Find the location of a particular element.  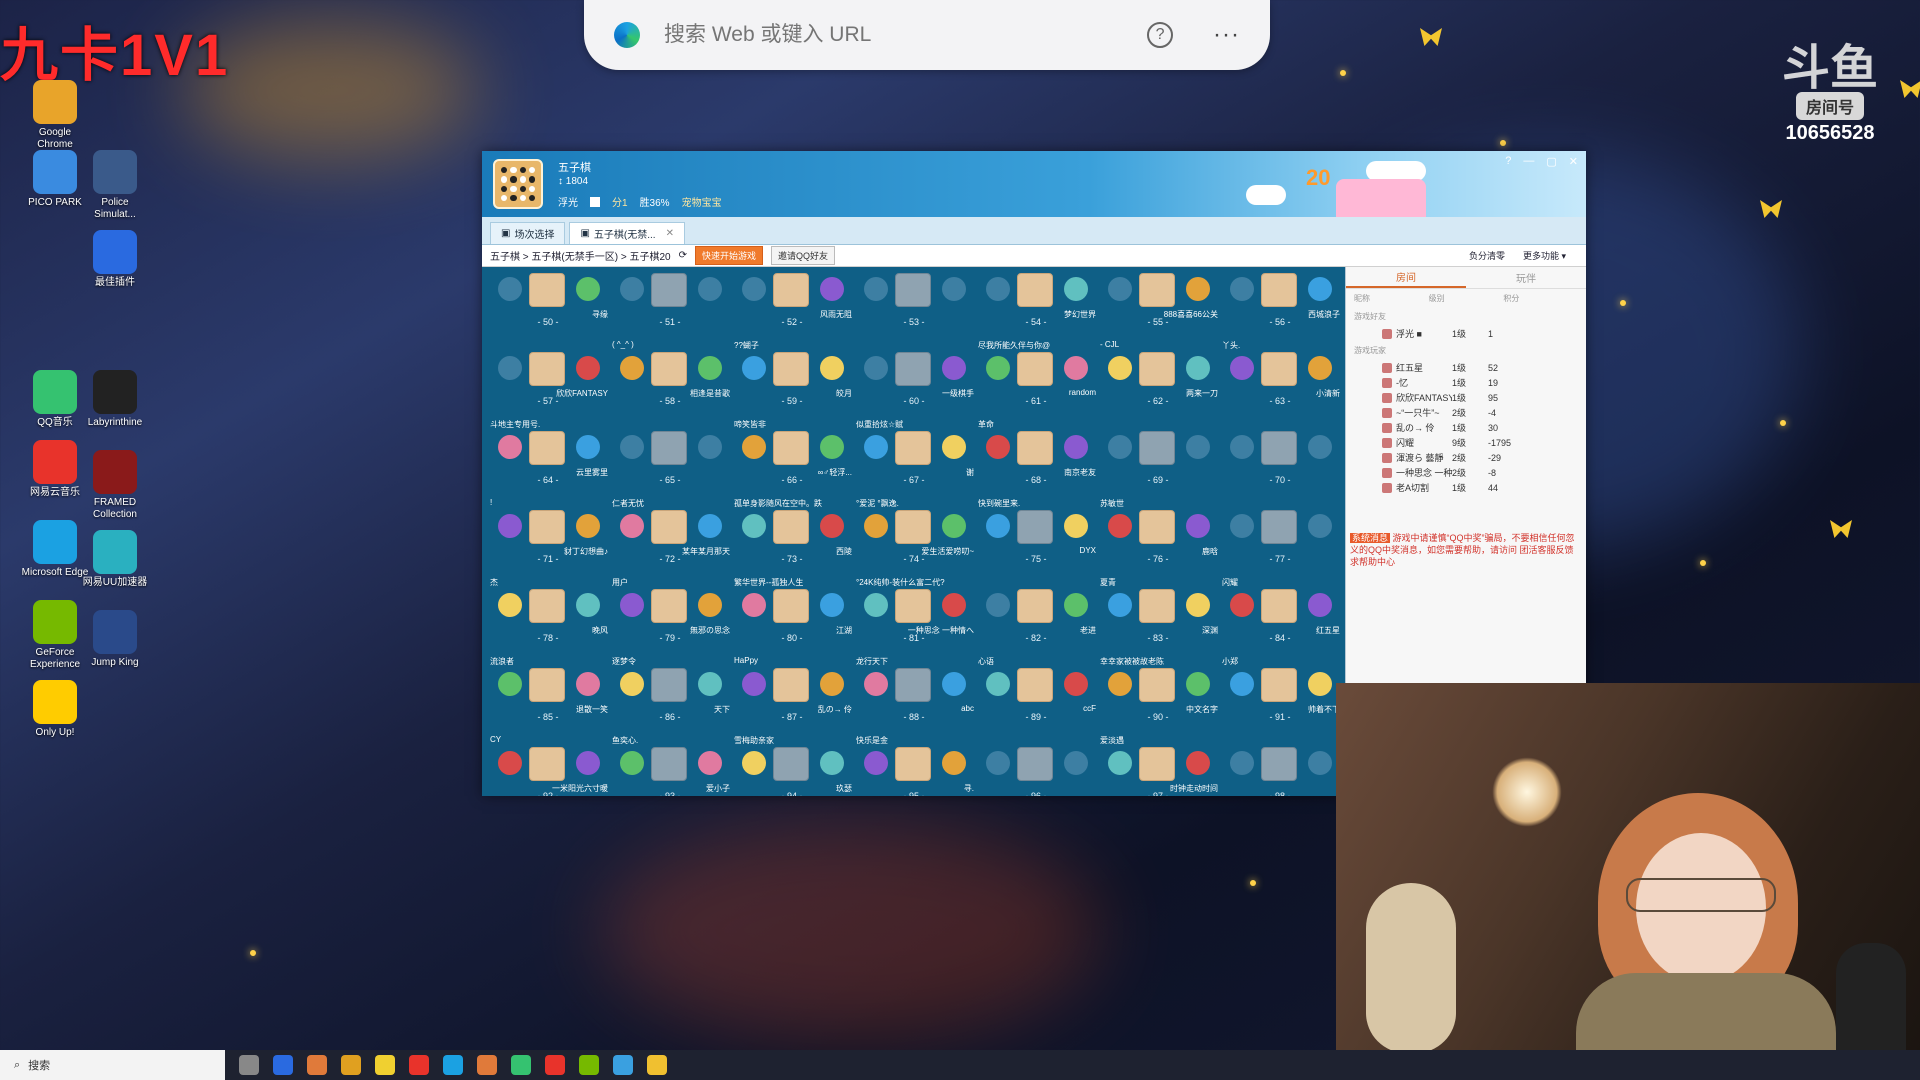

help-icon: ? is located at coordinates (1160, 35).